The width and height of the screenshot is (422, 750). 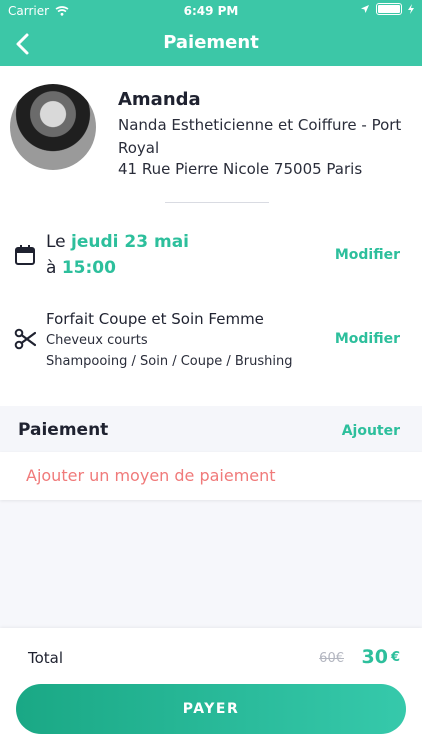 I want to click on header: Carrier 6:49 PM Paiement, so click(x=211, y=33).